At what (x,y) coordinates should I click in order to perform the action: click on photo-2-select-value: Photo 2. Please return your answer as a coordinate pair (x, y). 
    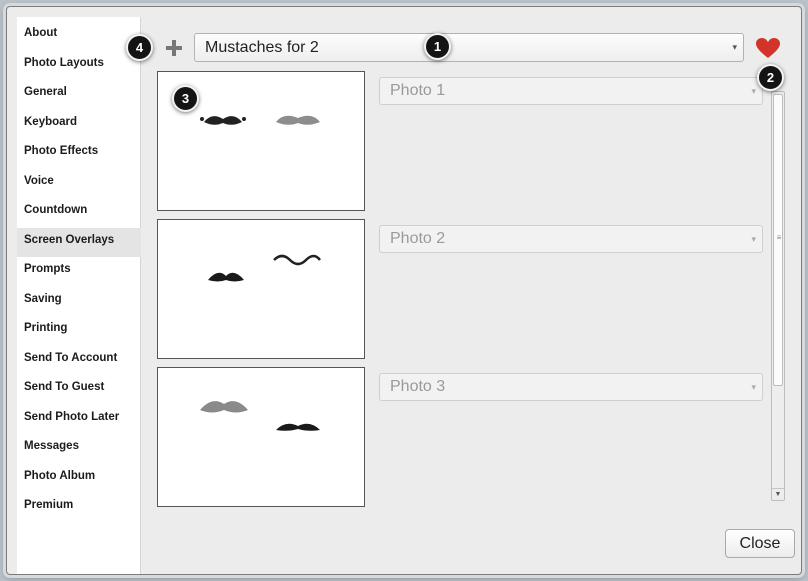
    Looking at the image, I should click on (418, 238).